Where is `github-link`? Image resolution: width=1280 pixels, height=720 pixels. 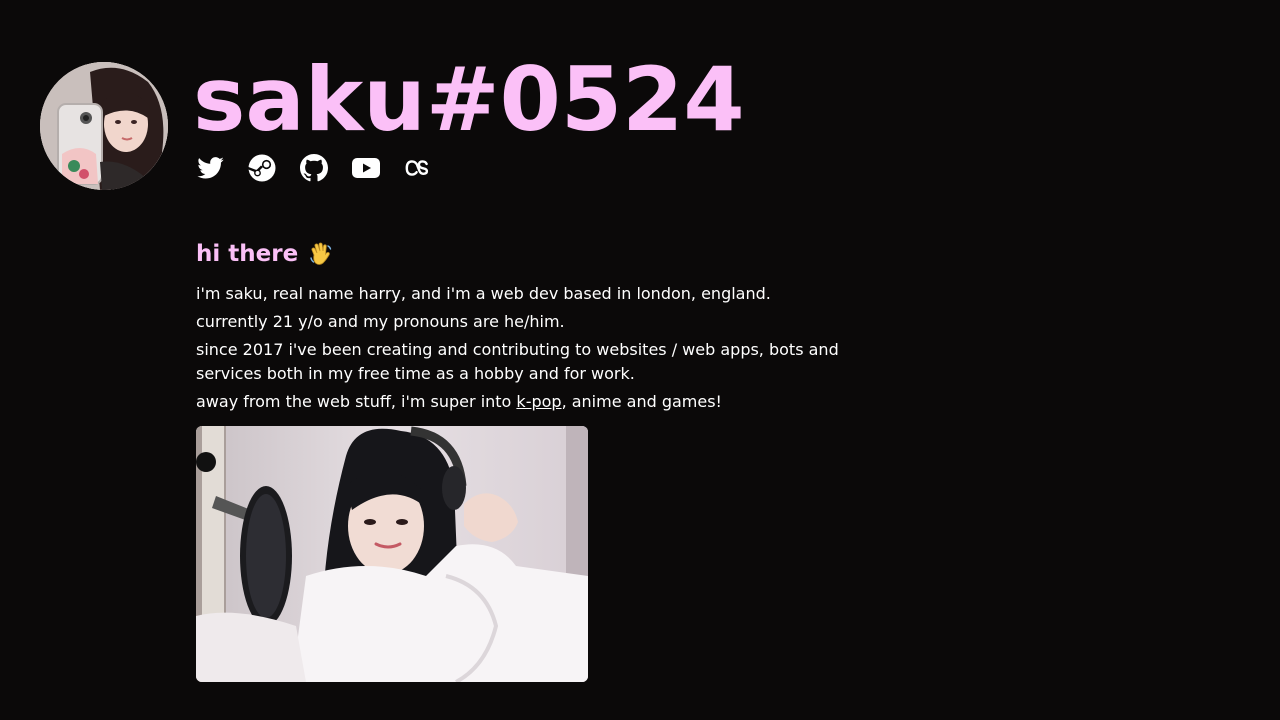
github-link is located at coordinates (314, 168).